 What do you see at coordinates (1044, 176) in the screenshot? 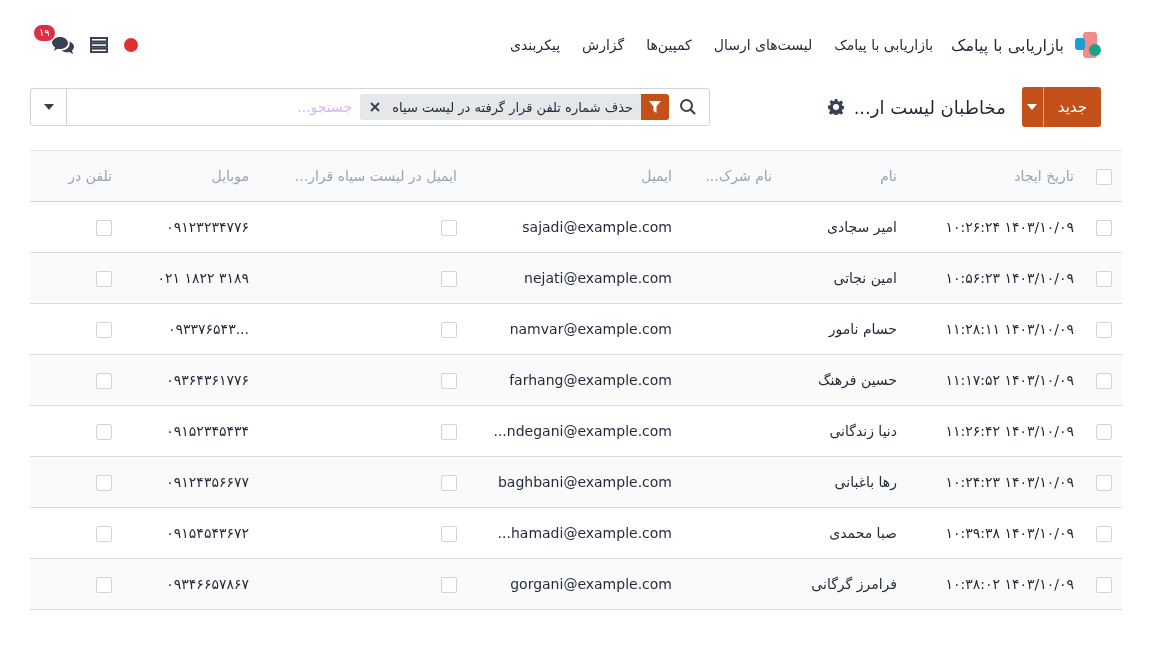
I see `column-header: تاریخ ایجاد` at bounding box center [1044, 176].